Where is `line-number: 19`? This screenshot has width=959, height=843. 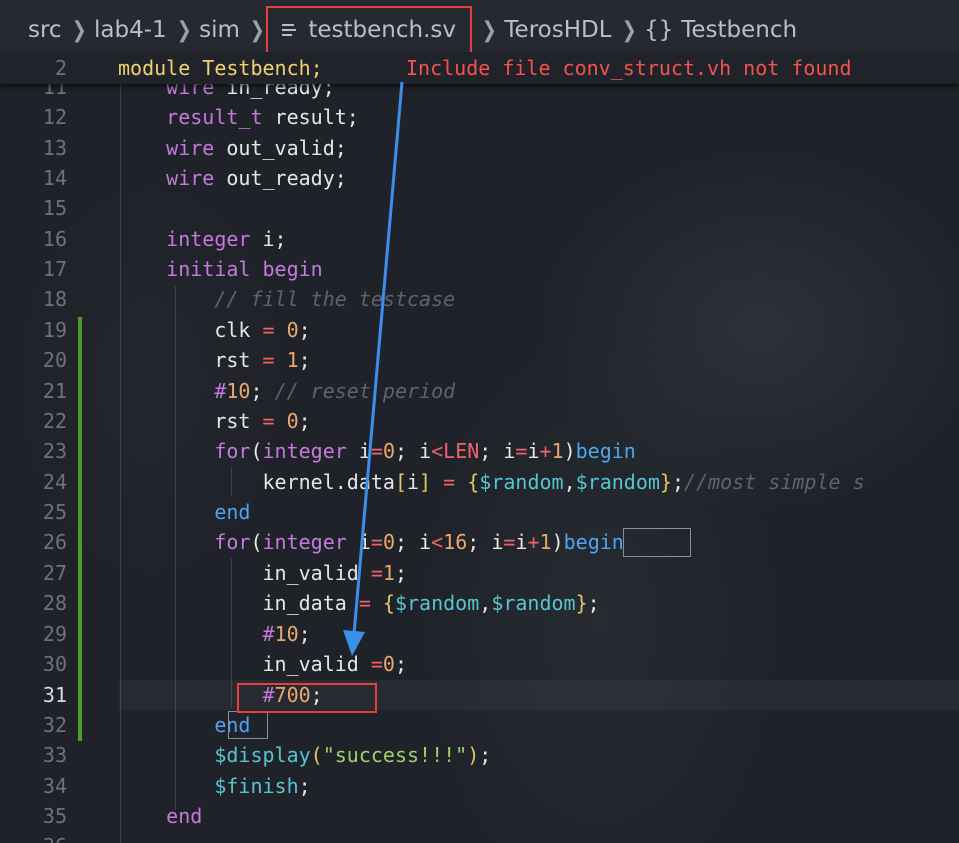 line-number: 19 is located at coordinates (54, 330).